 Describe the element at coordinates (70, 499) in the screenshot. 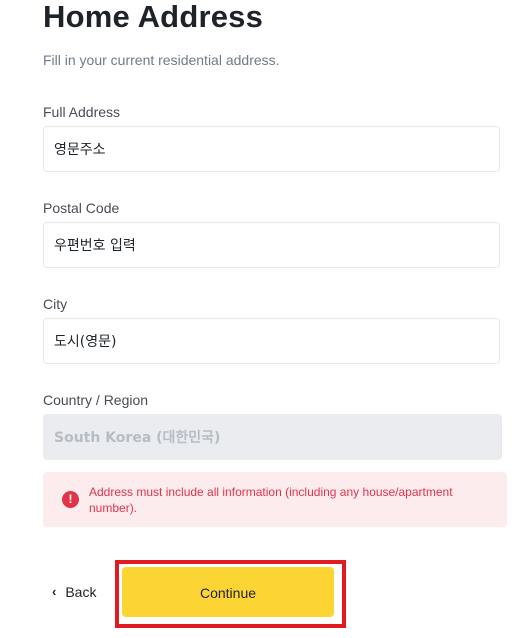

I see `exclamation-icon: !` at that location.